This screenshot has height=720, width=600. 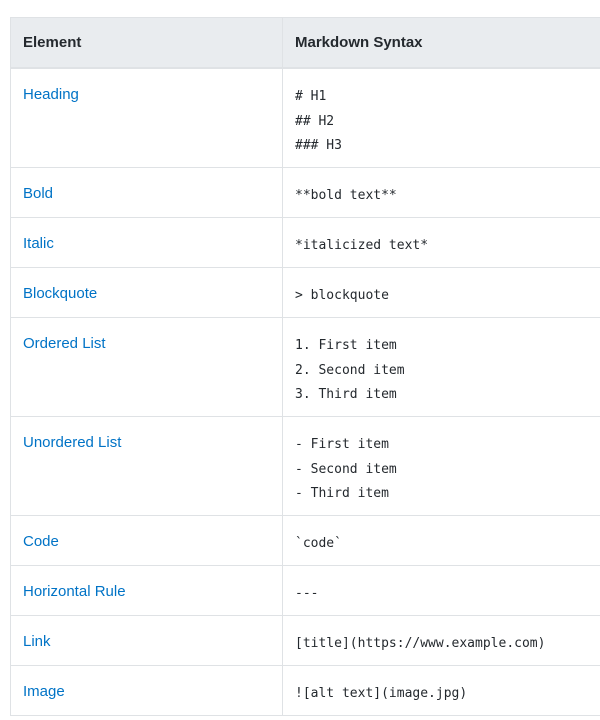 I want to click on header-row: Element Markdown Syntax, so click(x=305, y=43).